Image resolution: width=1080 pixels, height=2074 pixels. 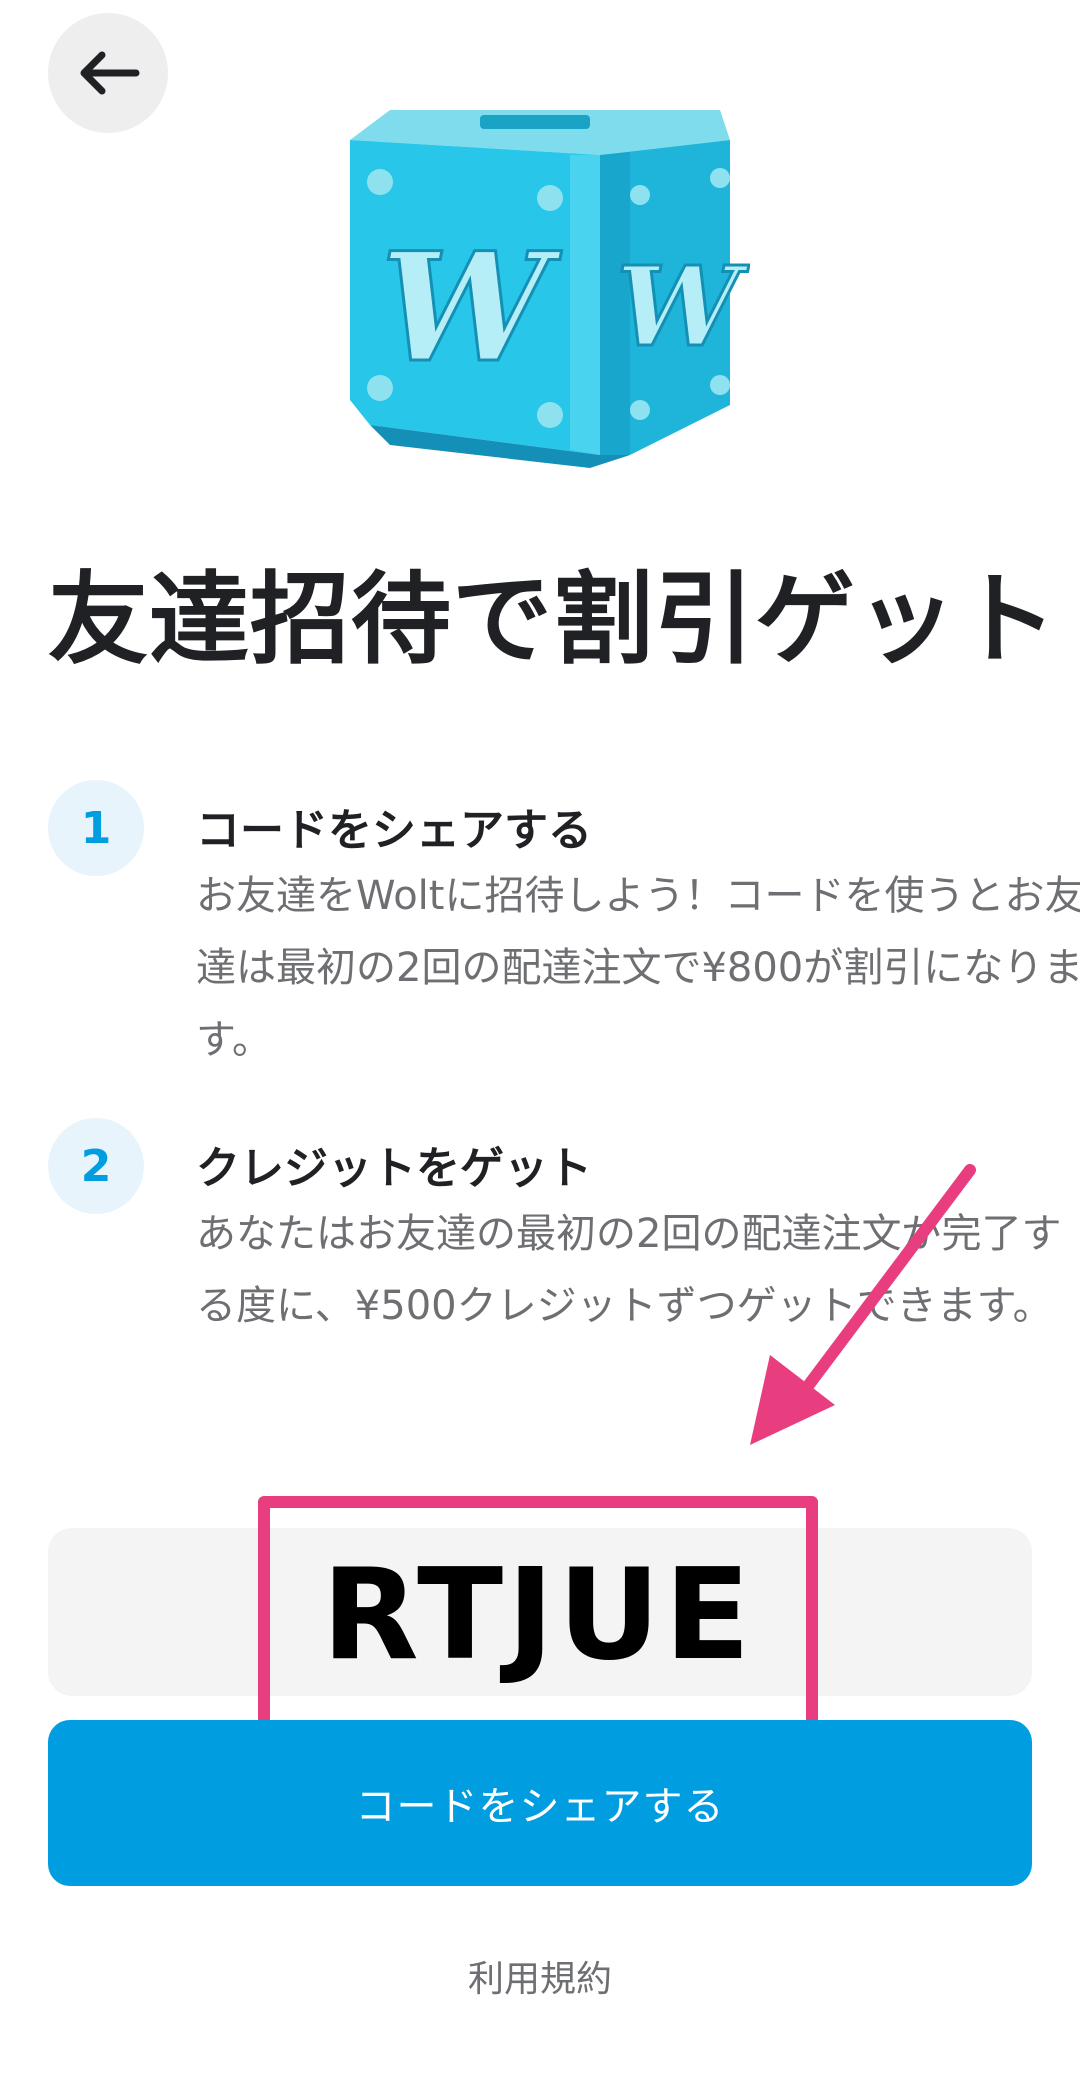 I want to click on referral-code: RTJUE, so click(x=538, y=1614).